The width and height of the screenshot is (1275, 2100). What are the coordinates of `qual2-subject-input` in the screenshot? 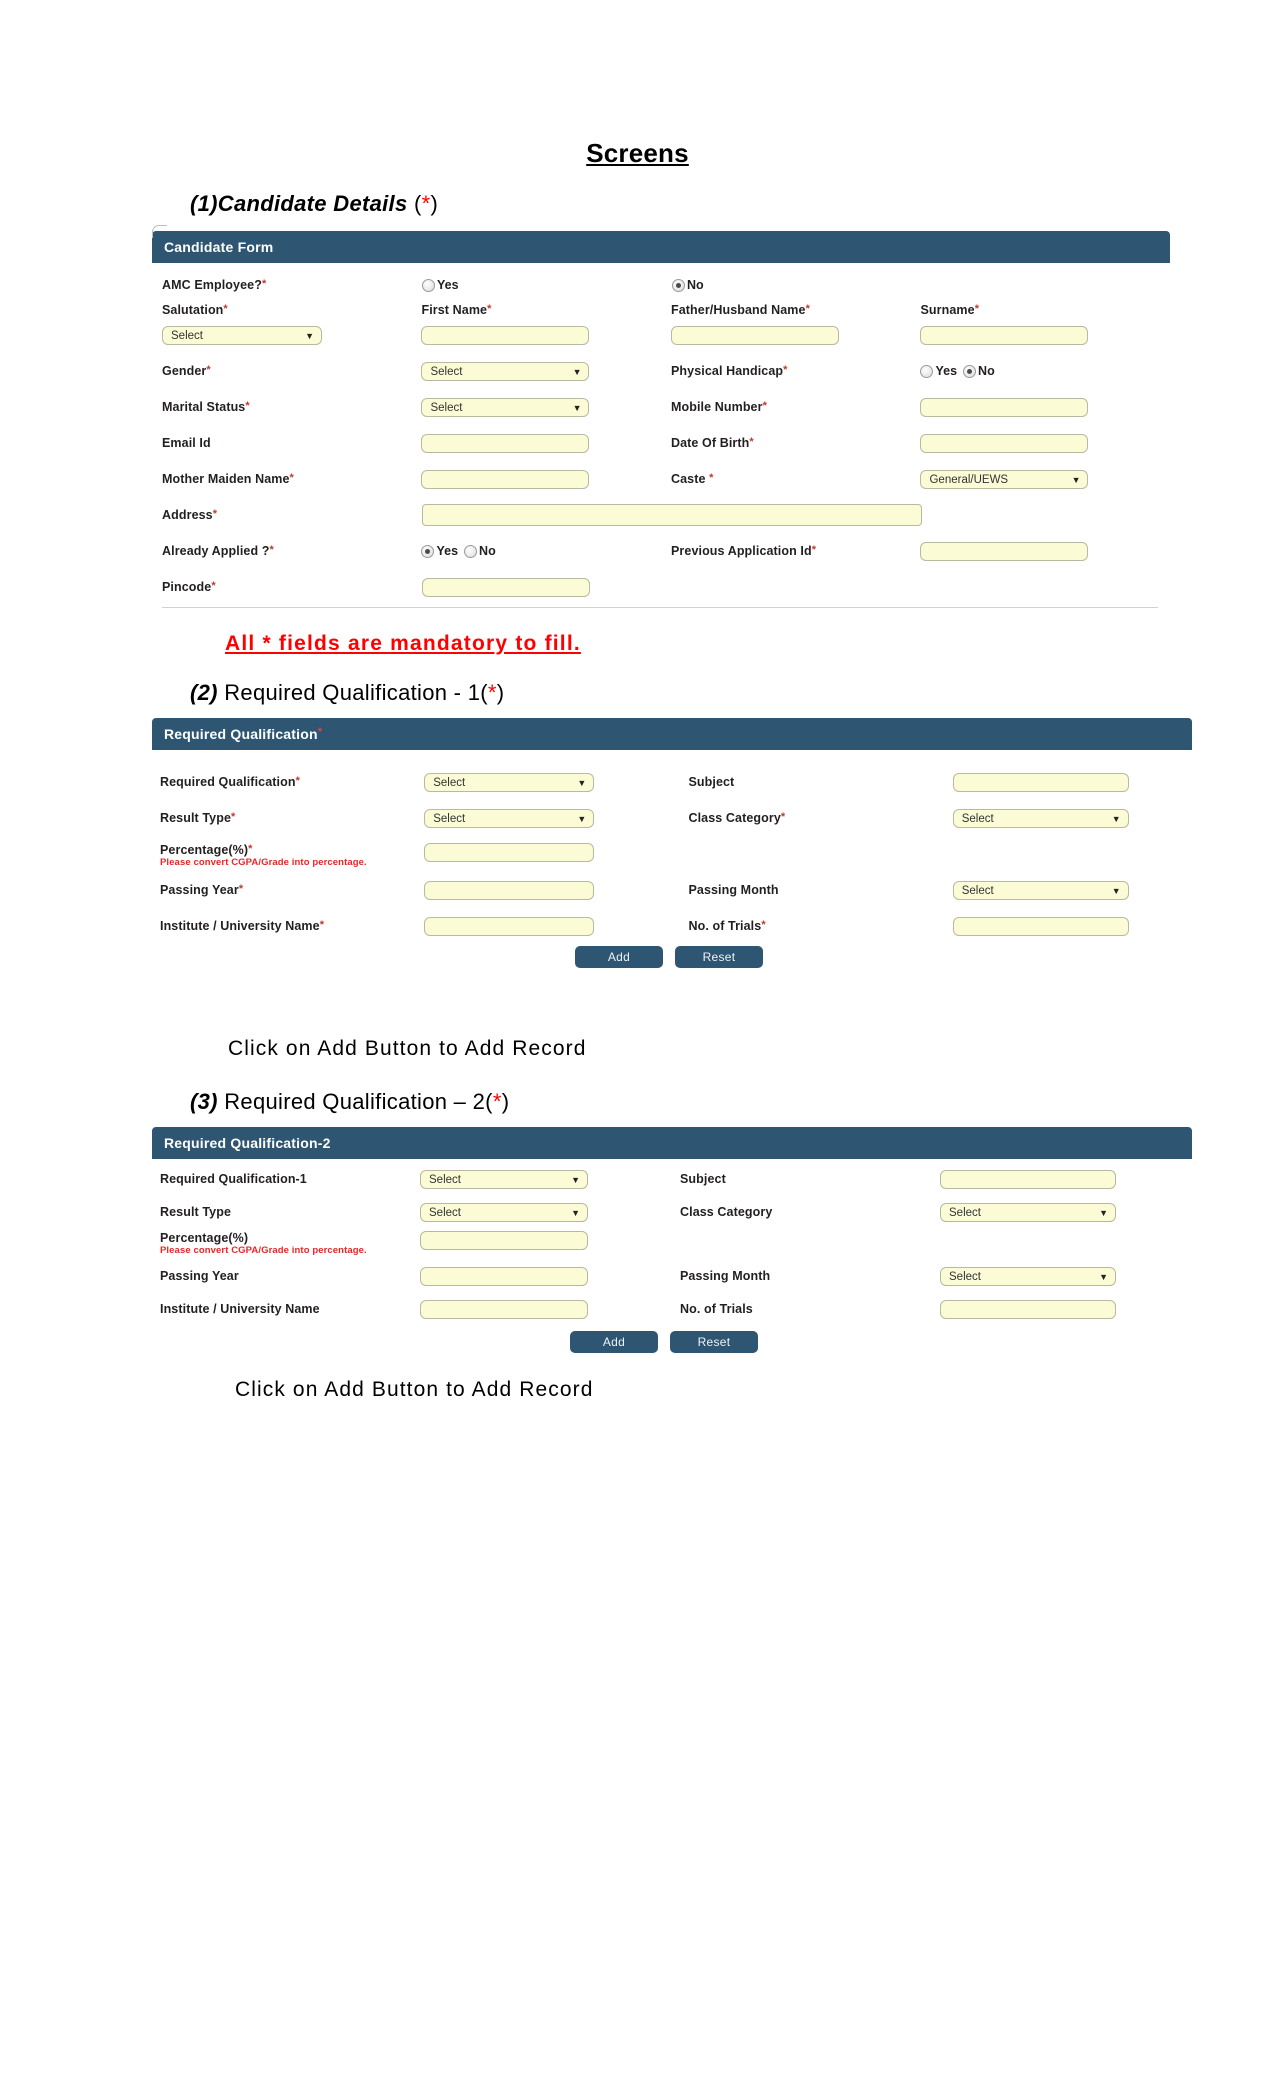 It's located at (1028, 1179).